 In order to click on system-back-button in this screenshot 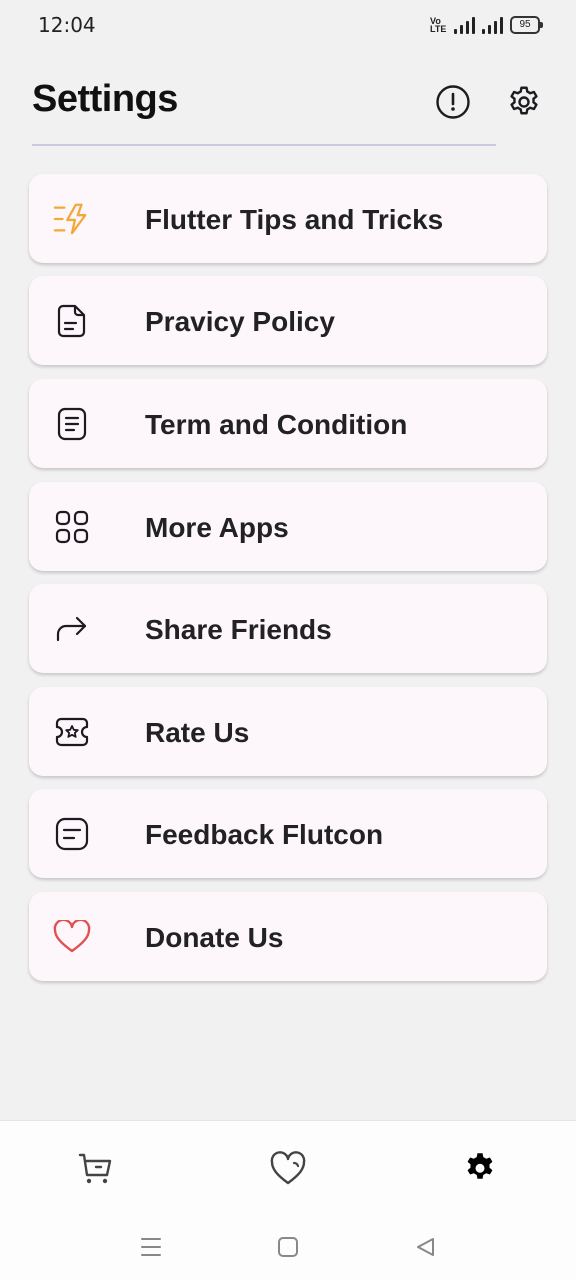, I will do `click(425, 1247)`.